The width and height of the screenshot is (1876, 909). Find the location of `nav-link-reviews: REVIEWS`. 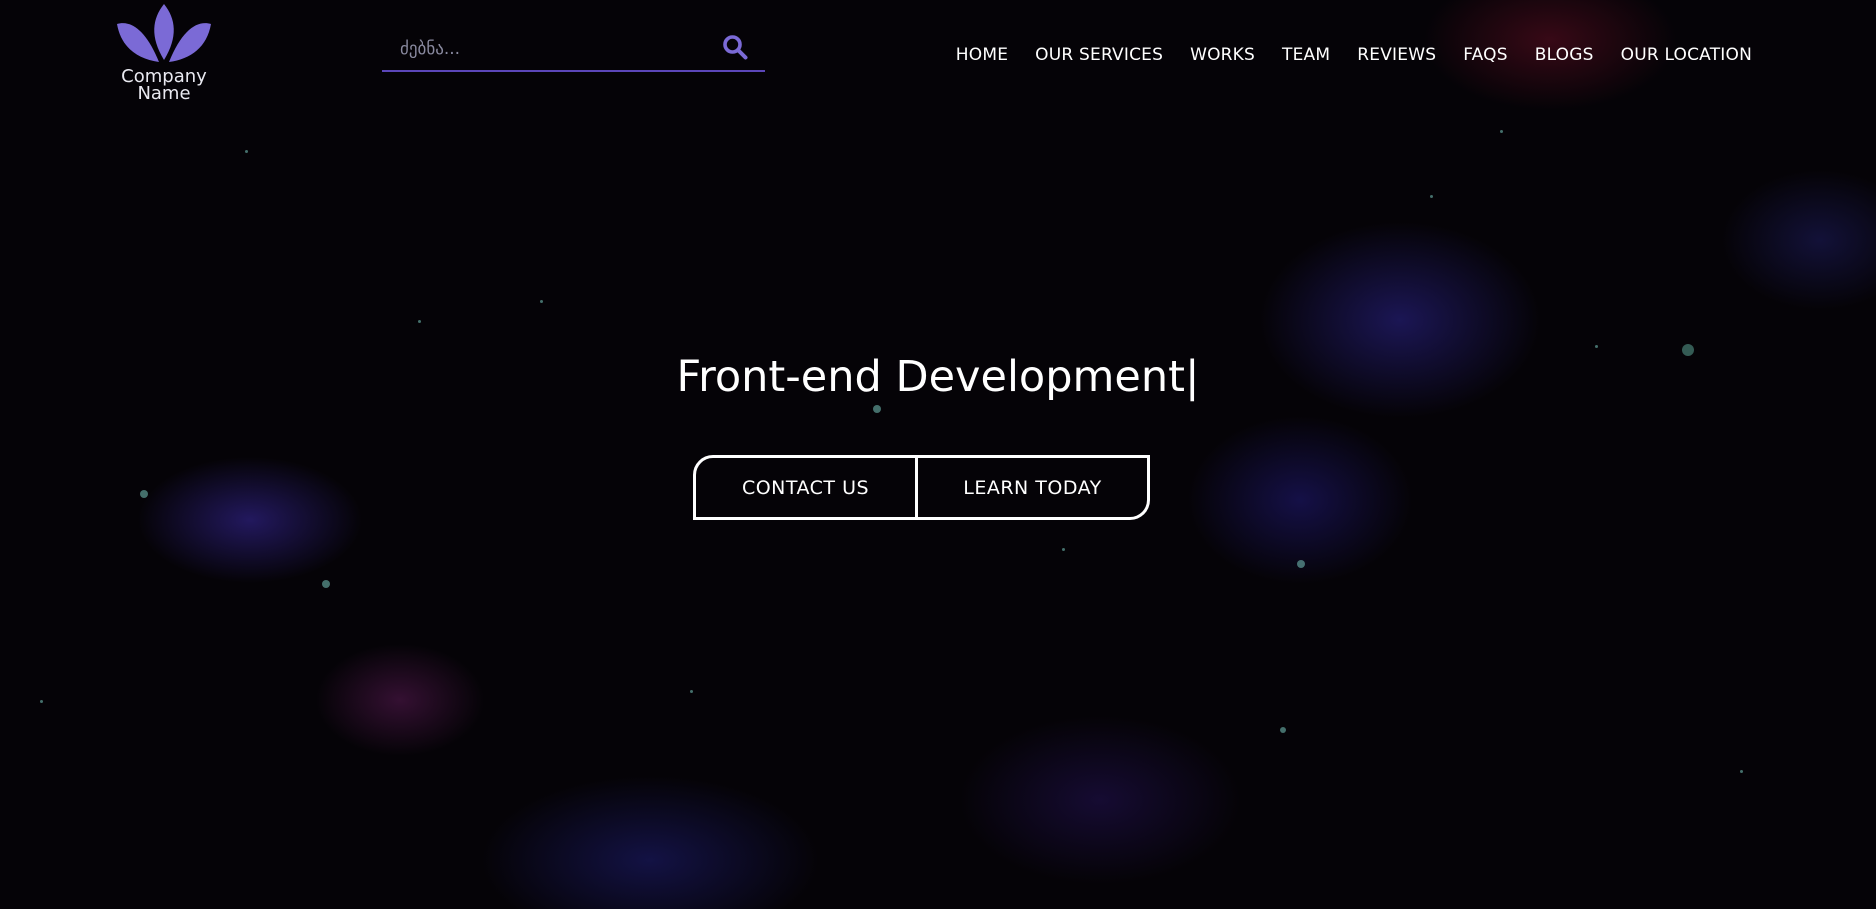

nav-link-reviews: REVIEWS is located at coordinates (1396, 55).